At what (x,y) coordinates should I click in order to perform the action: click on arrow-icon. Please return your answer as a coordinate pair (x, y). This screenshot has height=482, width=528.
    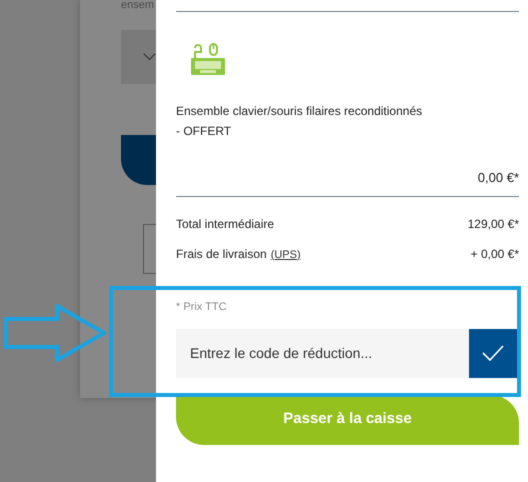
    Looking at the image, I should click on (55, 333).